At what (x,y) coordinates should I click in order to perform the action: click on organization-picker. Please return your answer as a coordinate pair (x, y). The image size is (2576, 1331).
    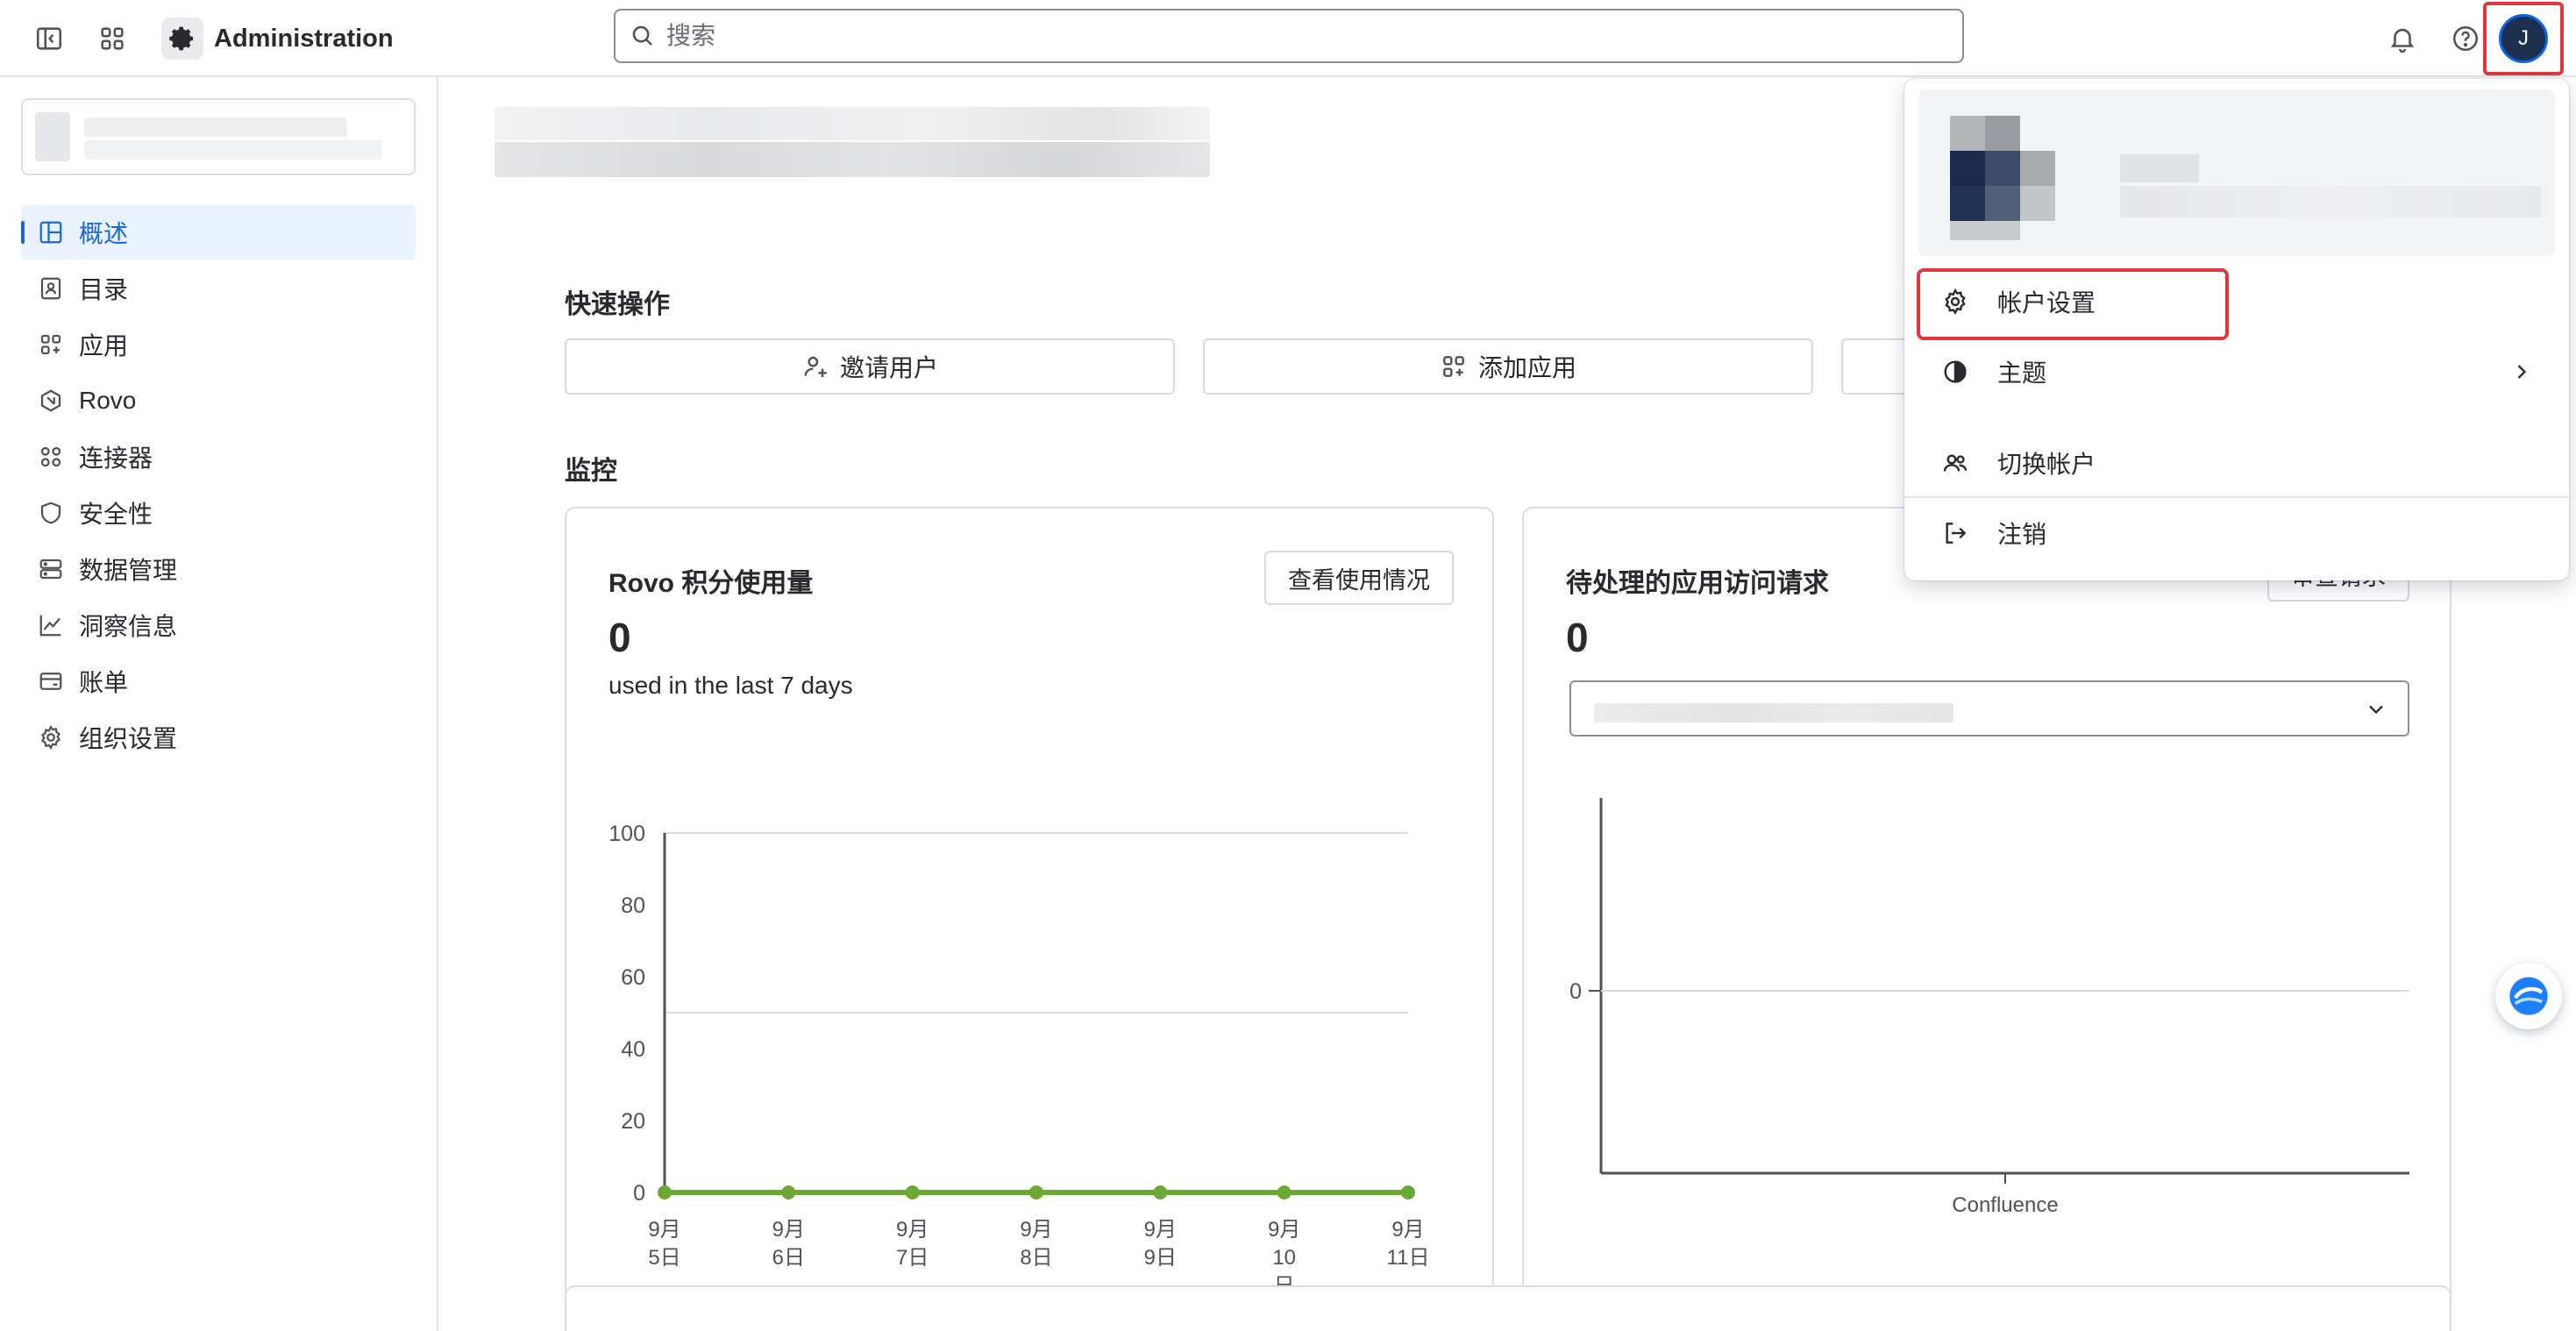
    Looking at the image, I should click on (218, 136).